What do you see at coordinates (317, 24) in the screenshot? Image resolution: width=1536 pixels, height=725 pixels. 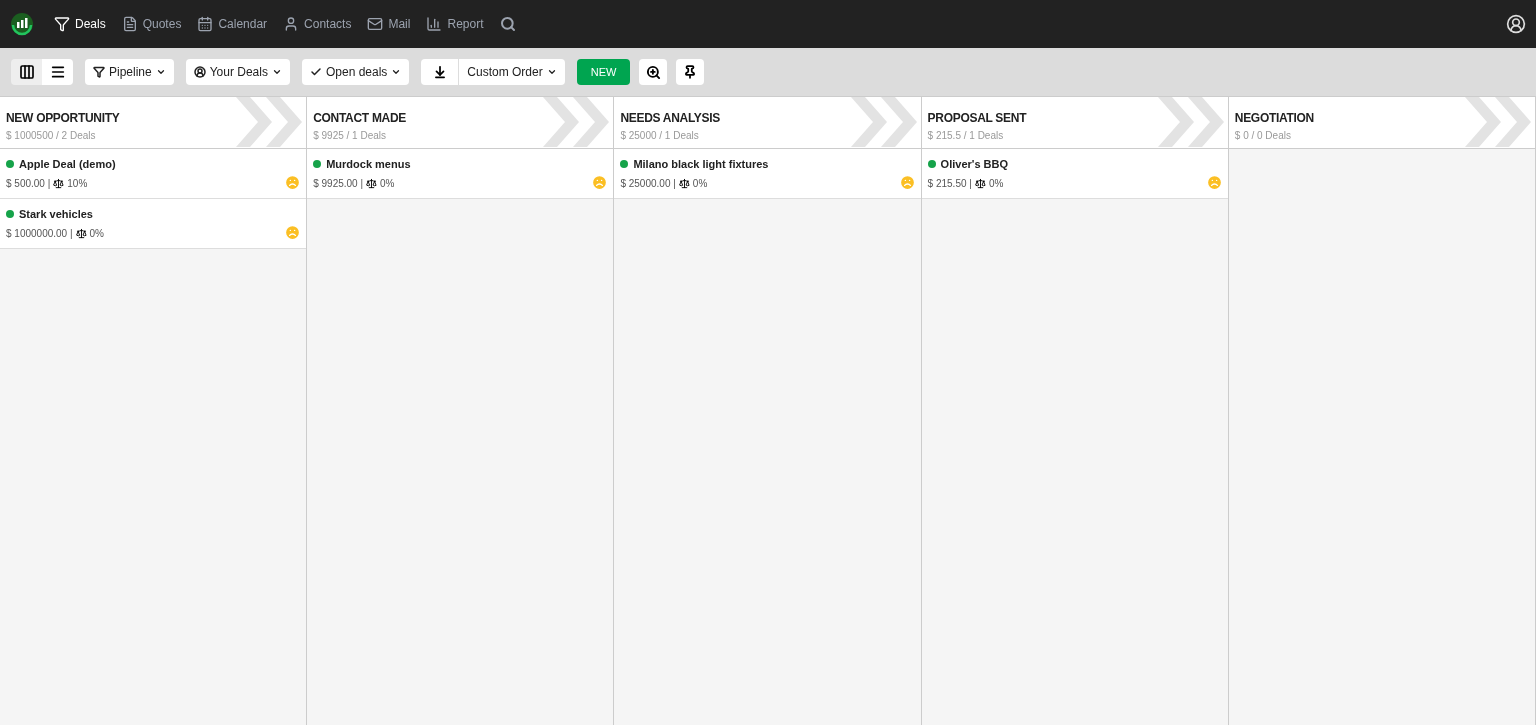 I see `nav-link: Contacts` at bounding box center [317, 24].